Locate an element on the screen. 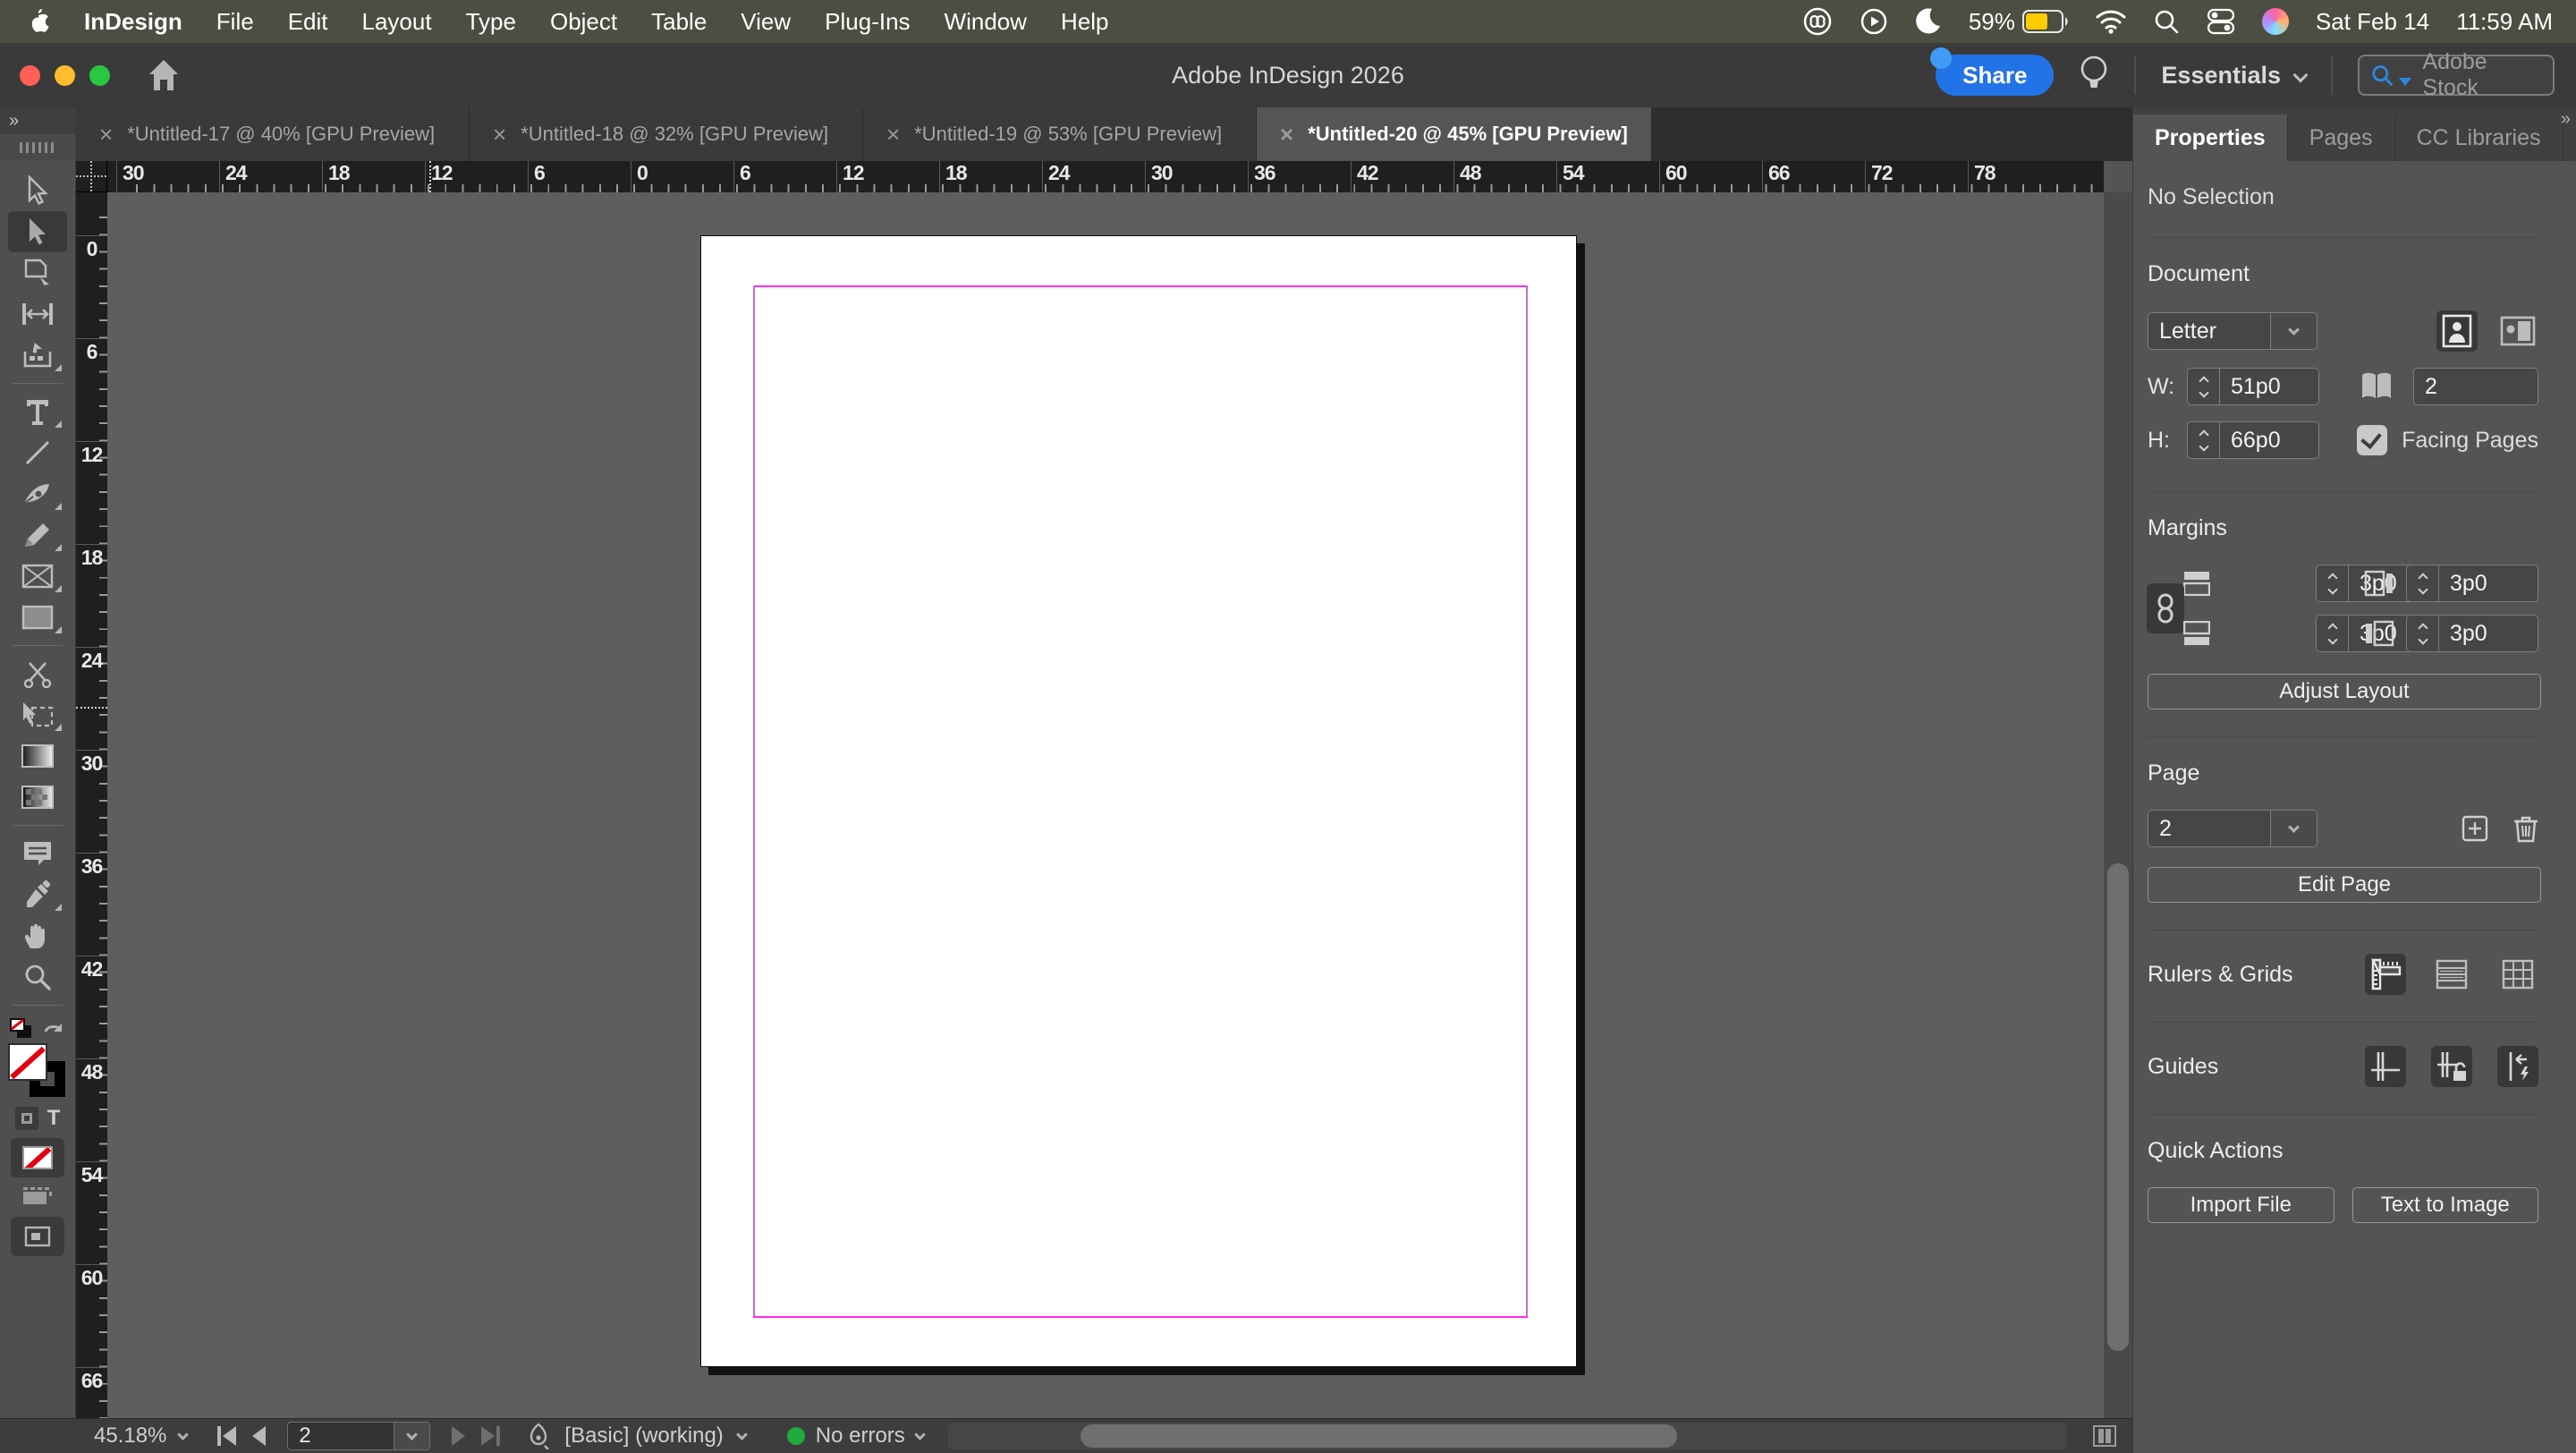 This screenshot has height=1453, width=2576. vertical-scrollbar is located at coordinates (2118, 805).